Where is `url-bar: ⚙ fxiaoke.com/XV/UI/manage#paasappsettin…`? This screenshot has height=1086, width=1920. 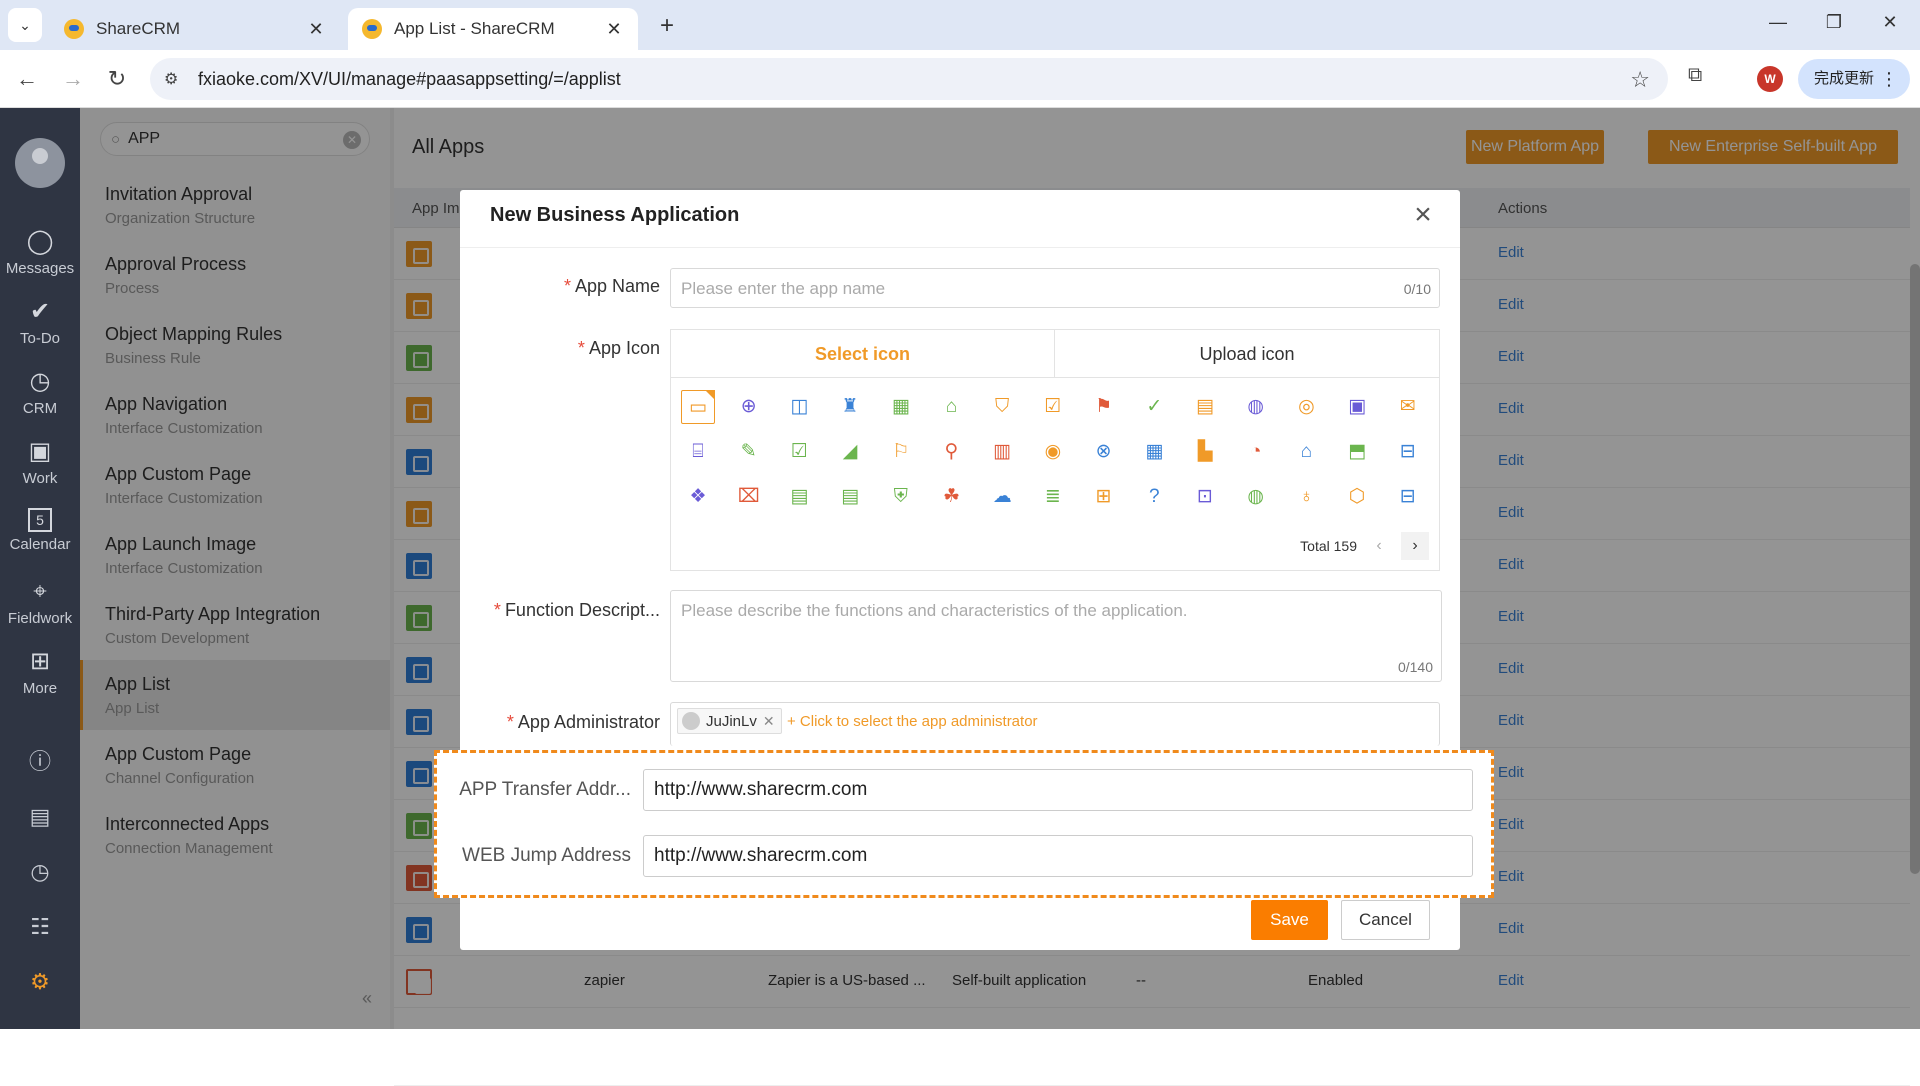
url-bar: ⚙ fxiaoke.com/XV/UI/manage#paasappsettin… is located at coordinates (909, 79).